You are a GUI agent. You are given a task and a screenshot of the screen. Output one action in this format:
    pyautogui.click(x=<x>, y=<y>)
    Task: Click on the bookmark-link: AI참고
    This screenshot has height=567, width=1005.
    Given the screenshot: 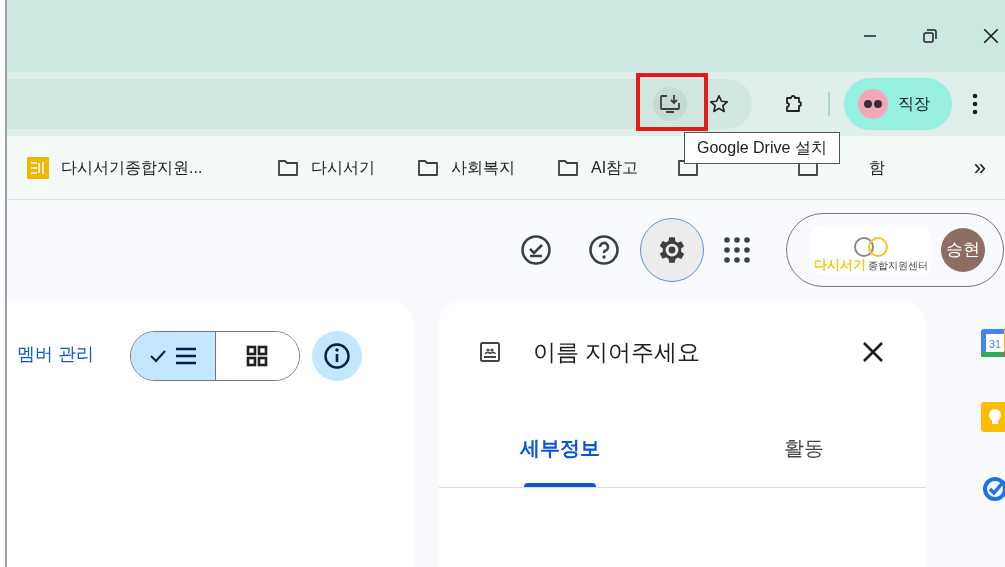 What is the action you would take?
    pyautogui.click(x=615, y=167)
    